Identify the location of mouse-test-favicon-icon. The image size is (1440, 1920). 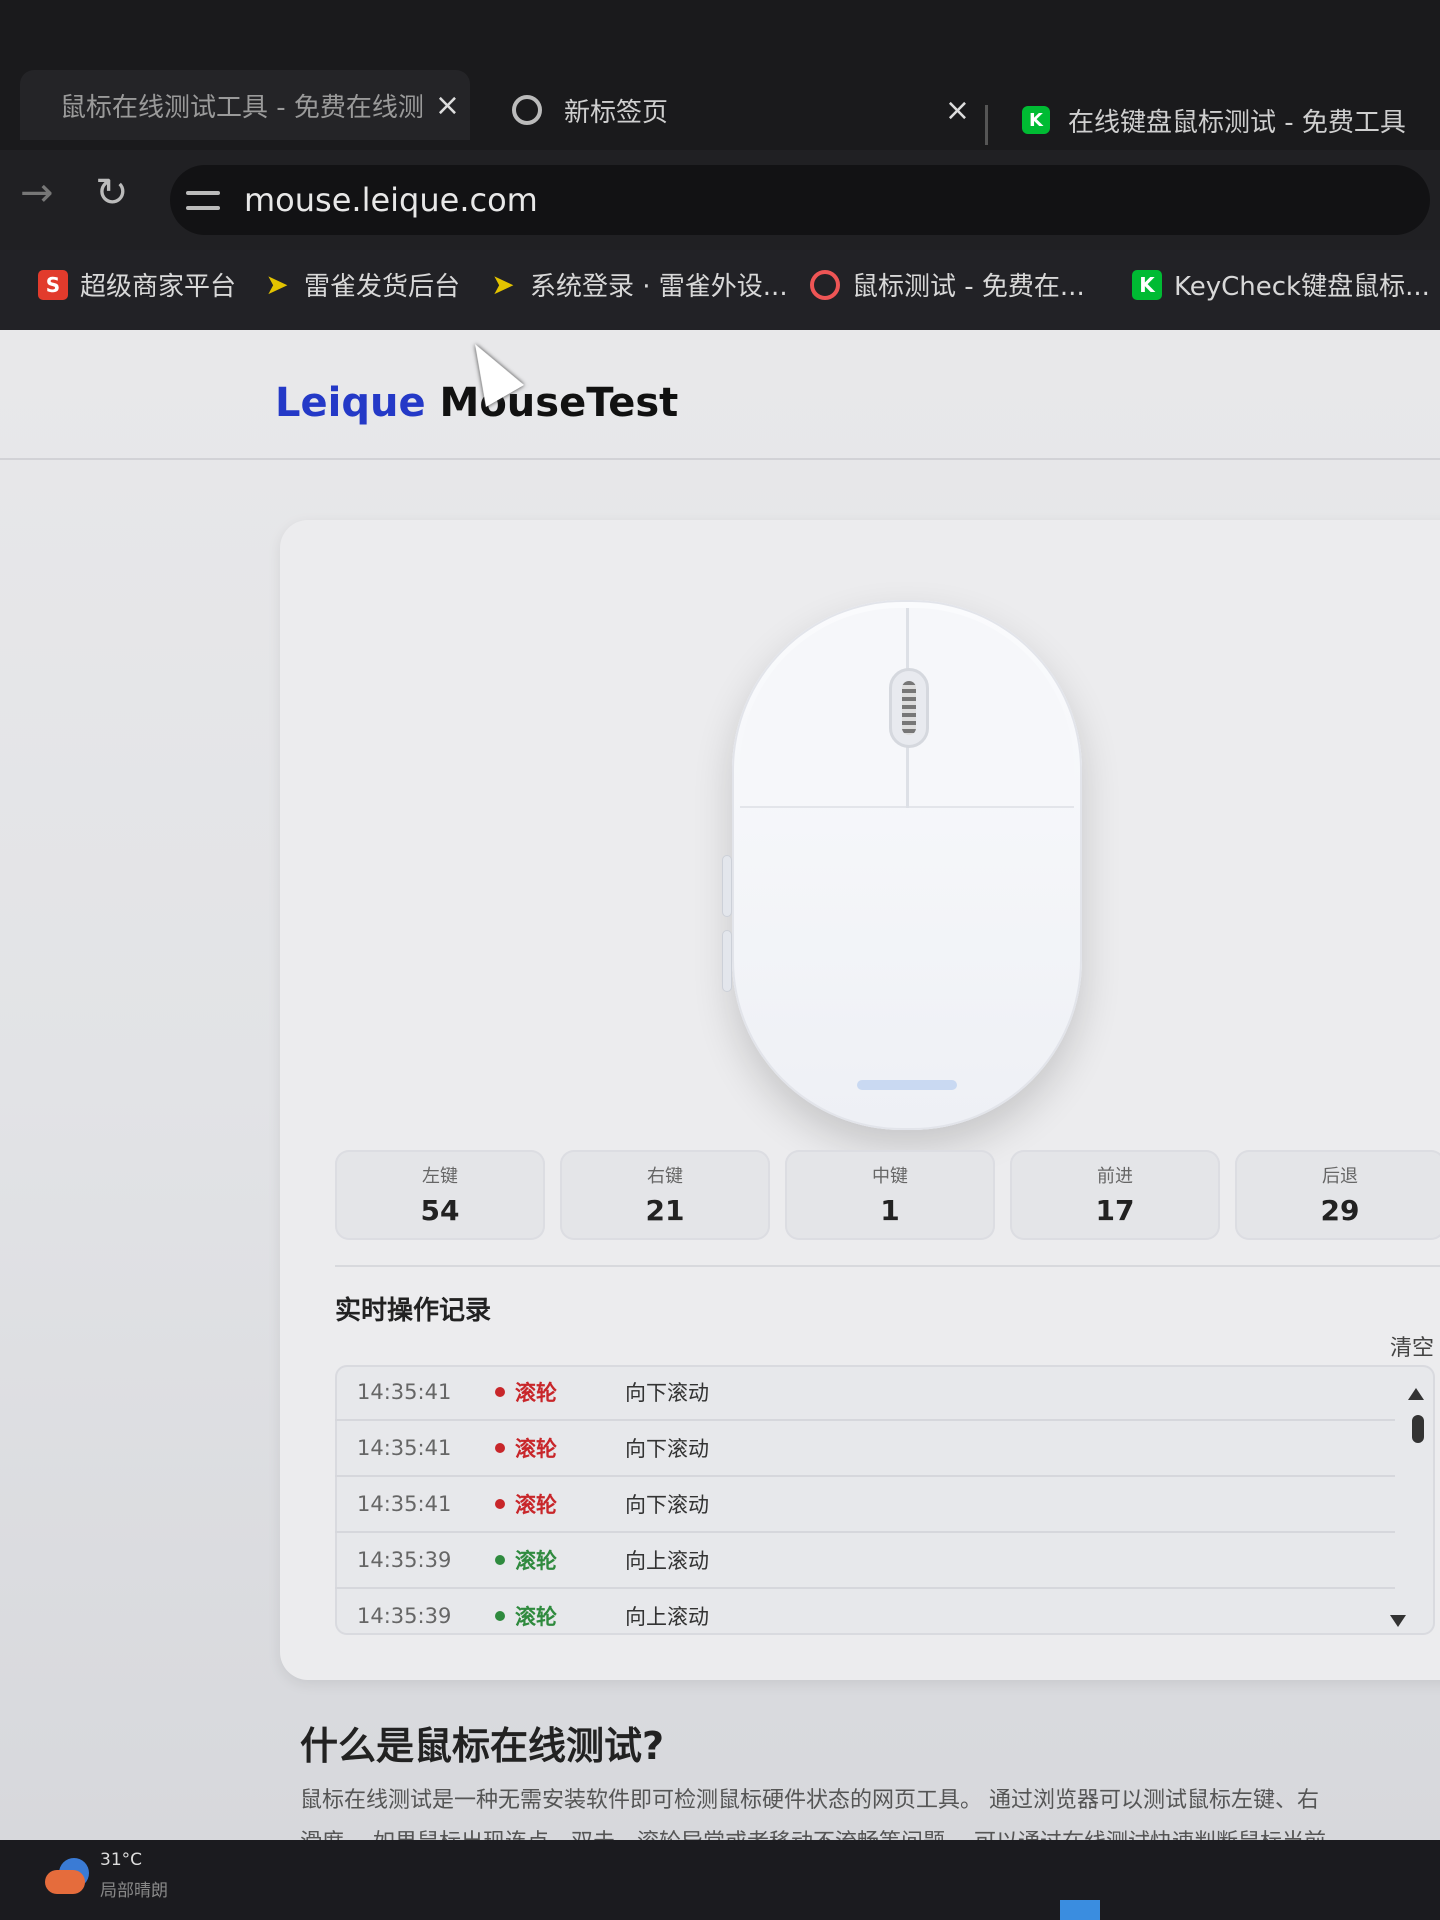
(825, 284).